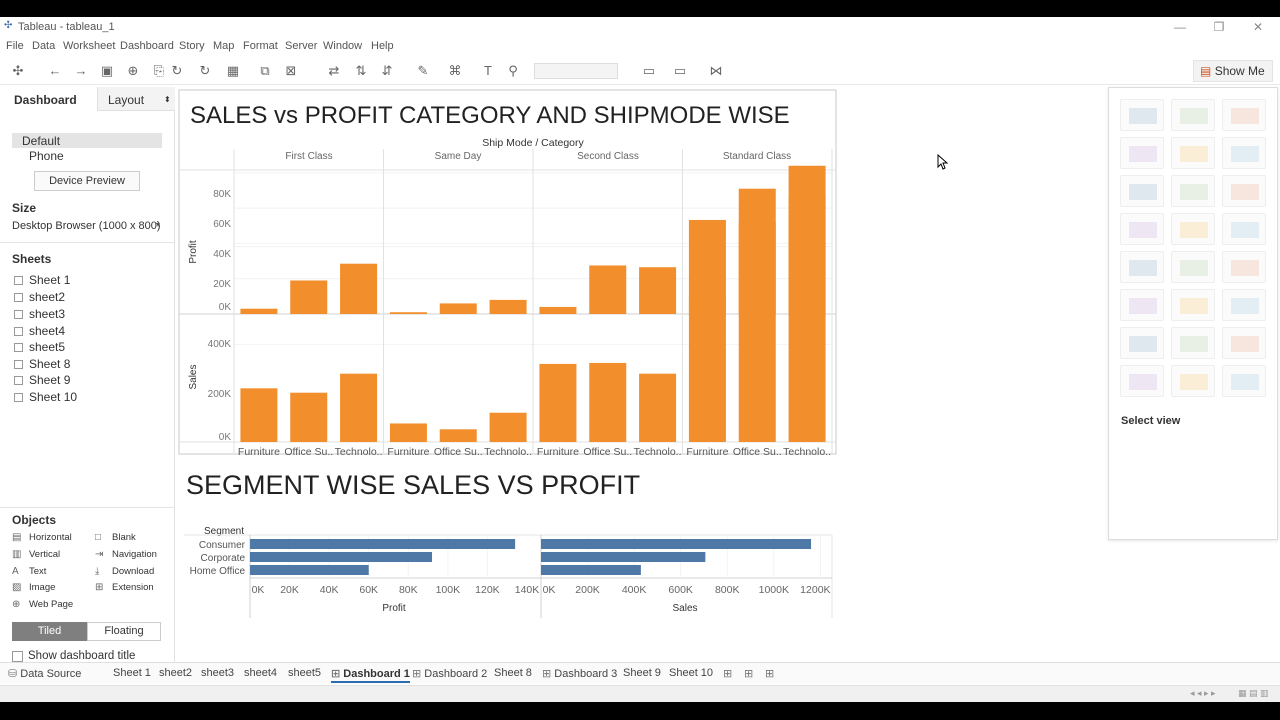 The image size is (1280, 720). Describe the element at coordinates (147, 46) in the screenshot. I see `menu-dashboard: Dashboard` at that location.